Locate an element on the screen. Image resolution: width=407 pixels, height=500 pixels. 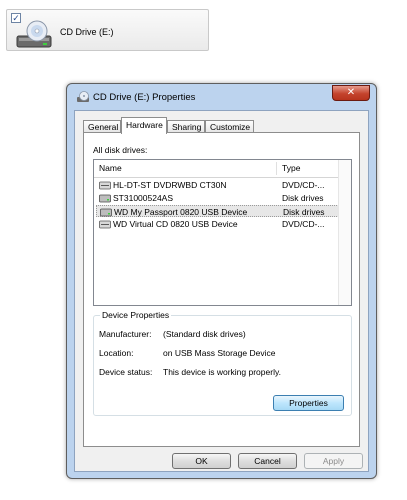
device-properties-title: Device Properties is located at coordinates (136, 315).